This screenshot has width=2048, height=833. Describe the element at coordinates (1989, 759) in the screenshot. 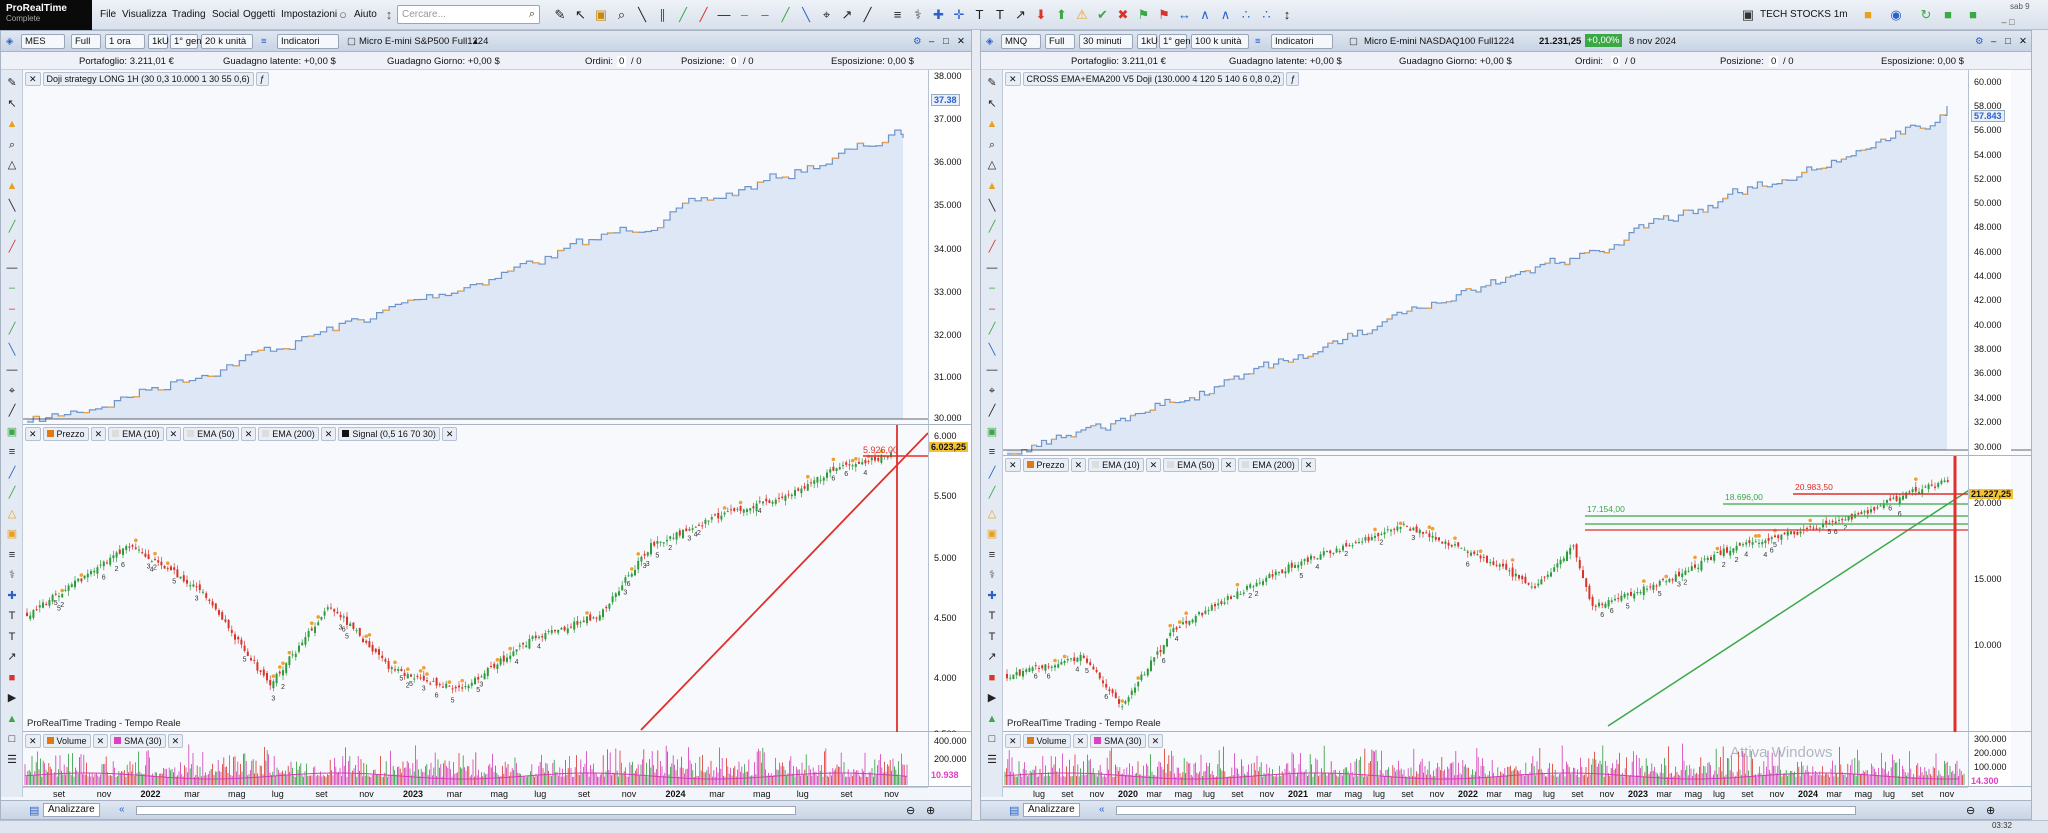

I see `right-volume-axis: 300.000 200.000 100.000 14.300` at that location.